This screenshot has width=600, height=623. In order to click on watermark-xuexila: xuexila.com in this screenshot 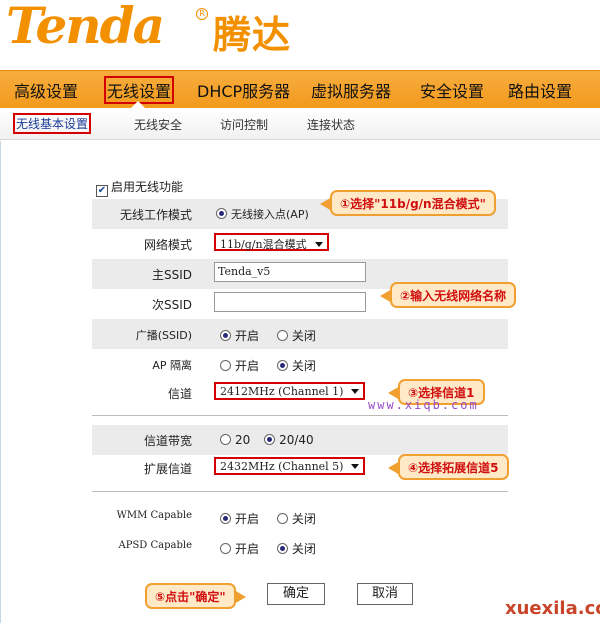, I will do `click(552, 608)`.